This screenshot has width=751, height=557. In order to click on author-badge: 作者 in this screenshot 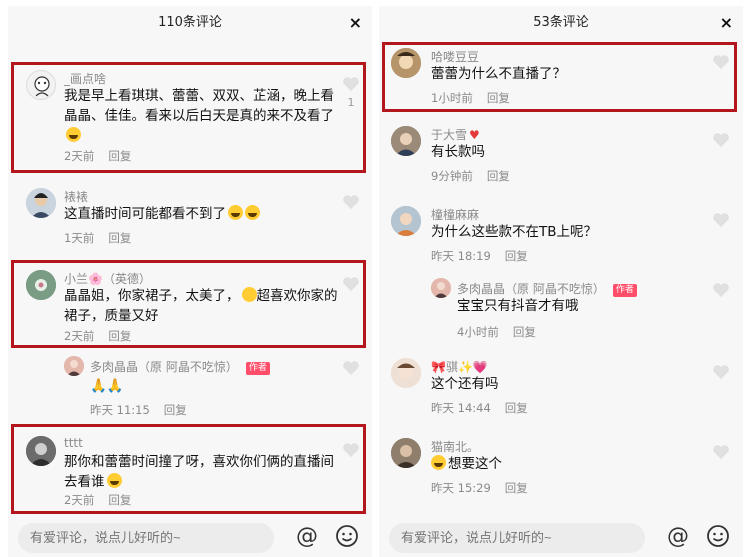, I will do `click(257, 368)`.